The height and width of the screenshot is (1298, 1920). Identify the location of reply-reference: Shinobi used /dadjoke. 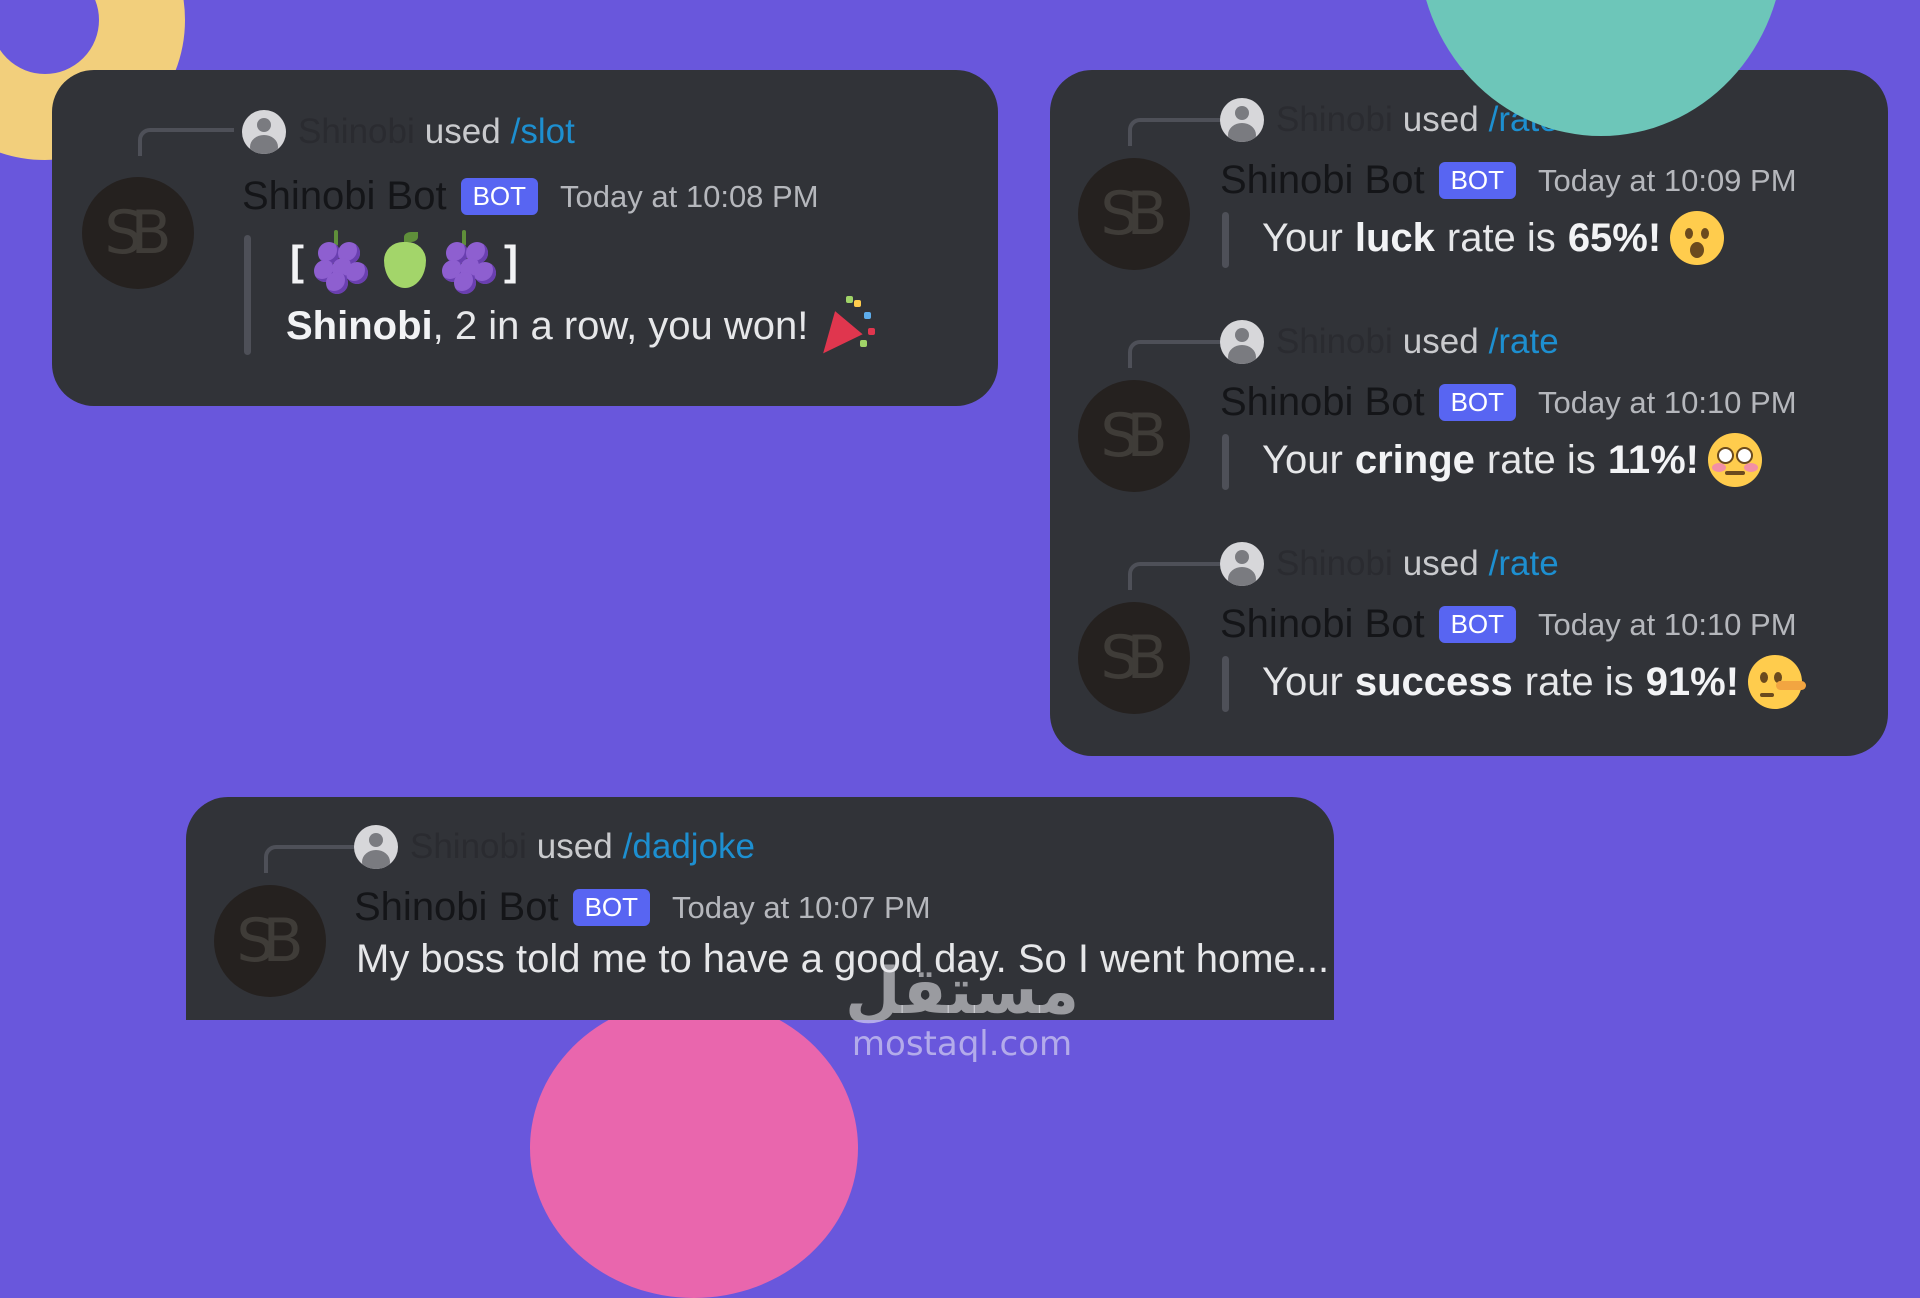
(554, 847).